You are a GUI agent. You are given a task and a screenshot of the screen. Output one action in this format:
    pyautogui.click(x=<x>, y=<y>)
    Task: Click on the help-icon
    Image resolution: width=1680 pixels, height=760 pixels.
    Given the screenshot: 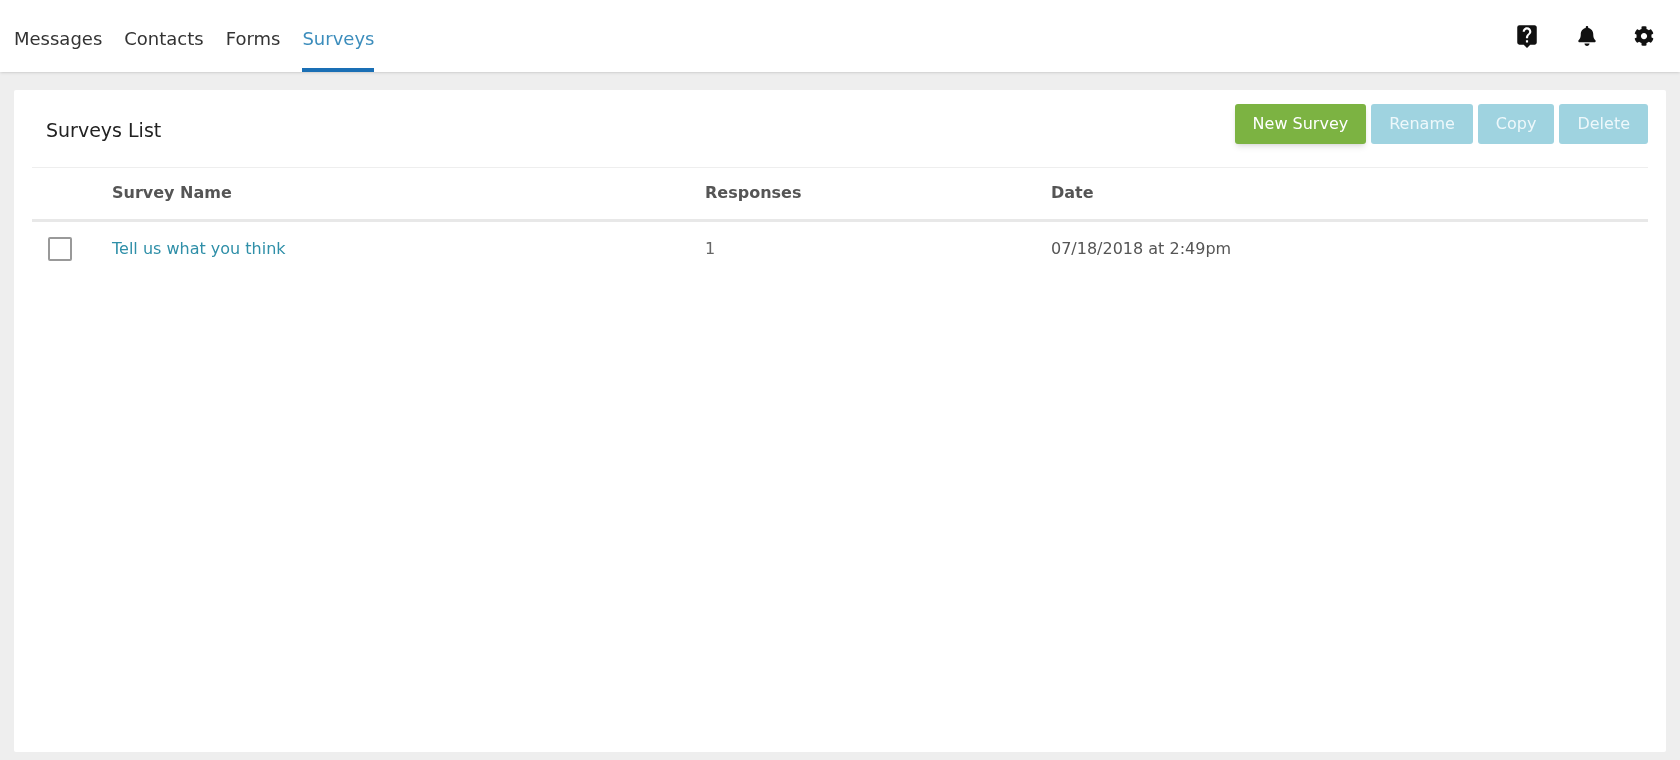 What is the action you would take?
    pyautogui.click(x=1527, y=36)
    